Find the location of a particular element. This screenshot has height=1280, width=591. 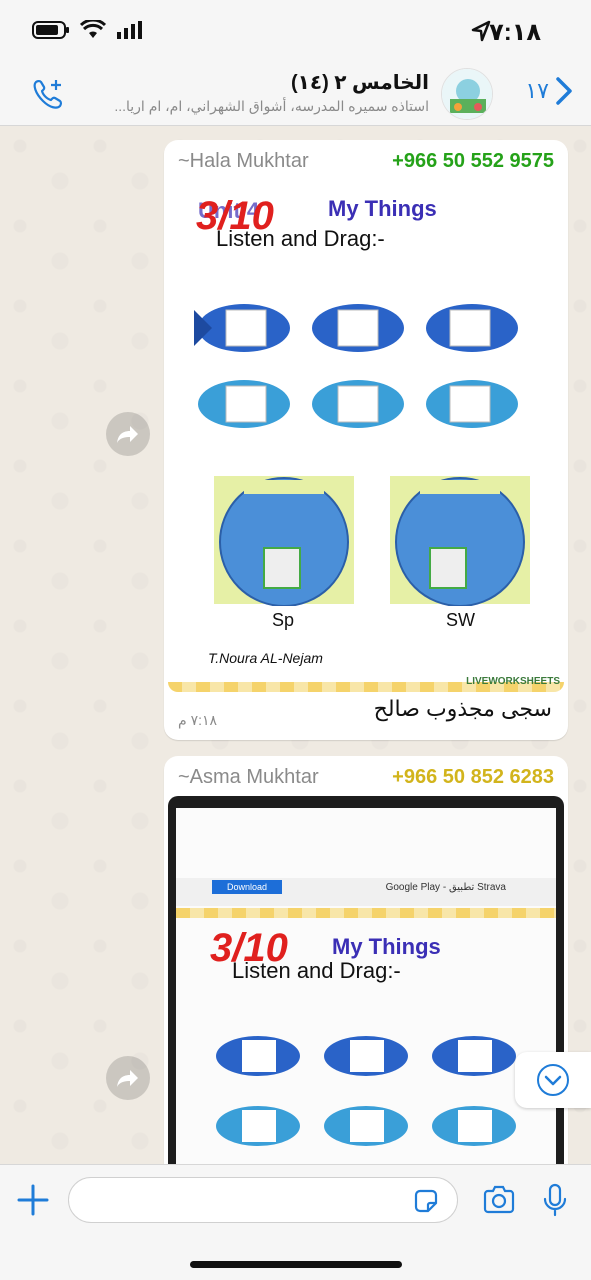

camera-icon is located at coordinates (499, 1199).